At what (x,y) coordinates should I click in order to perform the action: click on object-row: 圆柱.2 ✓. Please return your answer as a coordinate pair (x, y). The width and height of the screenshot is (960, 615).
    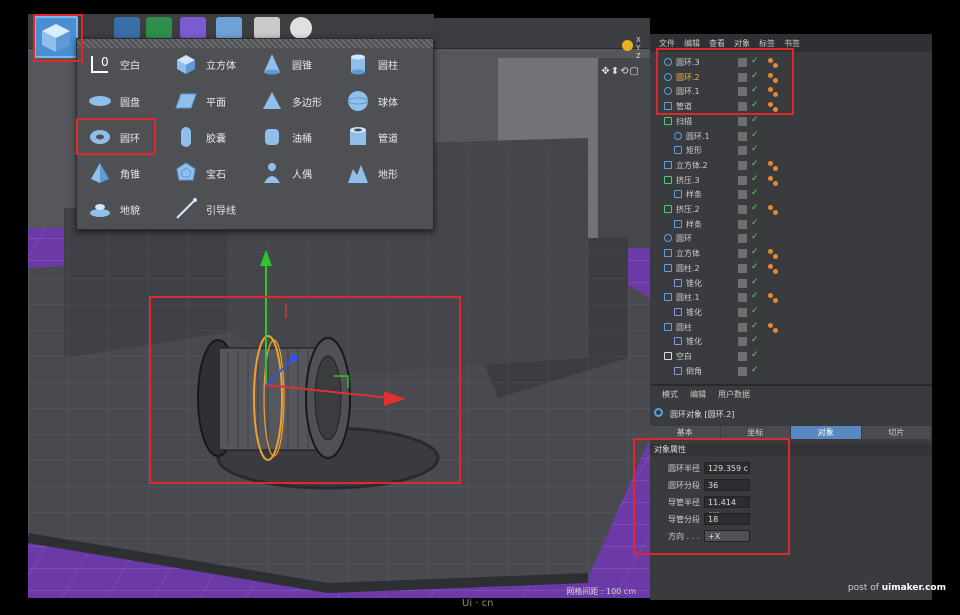
    Looking at the image, I should click on (791, 269).